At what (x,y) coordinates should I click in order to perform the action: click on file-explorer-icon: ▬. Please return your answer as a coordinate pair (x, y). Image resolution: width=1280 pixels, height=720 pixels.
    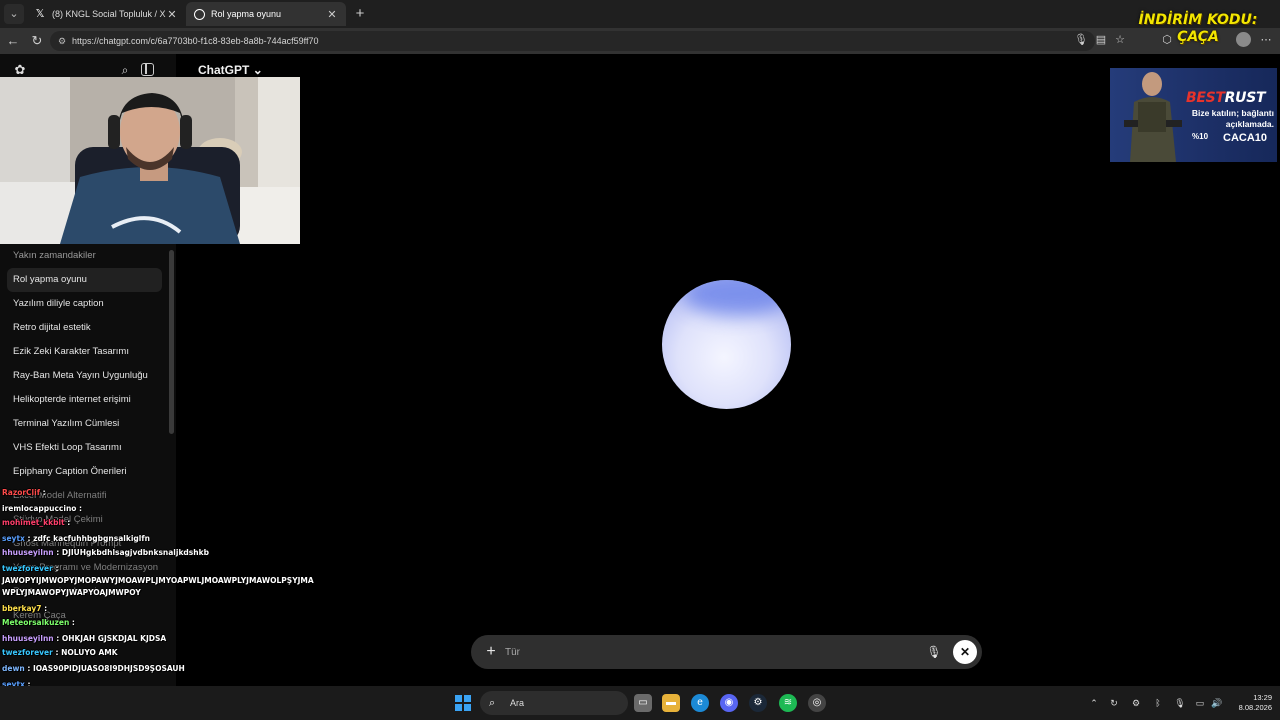
    Looking at the image, I should click on (671, 703).